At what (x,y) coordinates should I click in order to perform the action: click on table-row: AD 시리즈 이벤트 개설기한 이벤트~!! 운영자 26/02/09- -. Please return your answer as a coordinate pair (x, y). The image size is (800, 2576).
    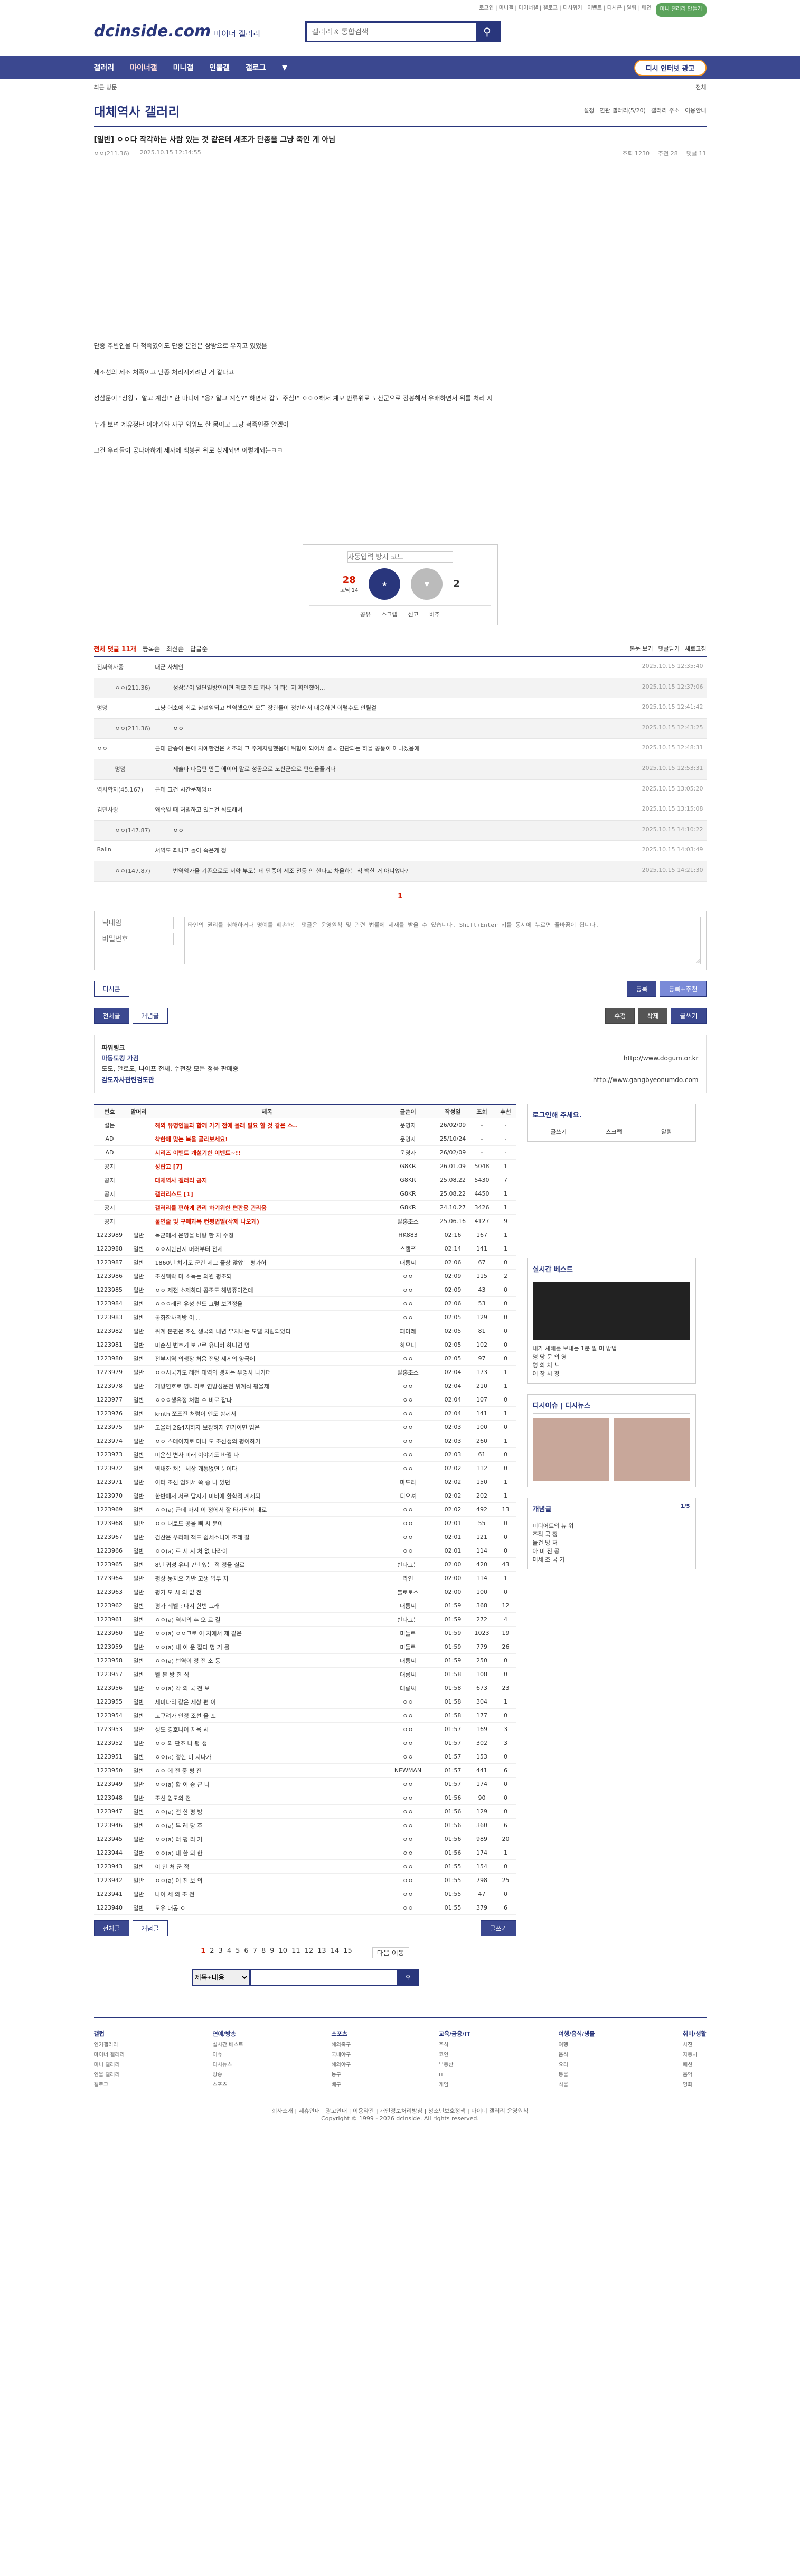
    Looking at the image, I should click on (304, 1153).